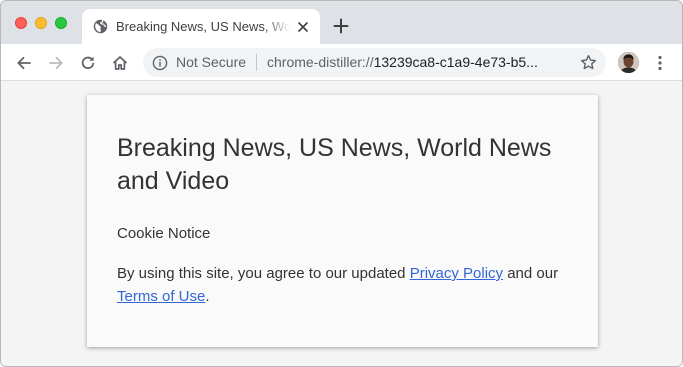 Image resolution: width=683 pixels, height=367 pixels. Describe the element at coordinates (56, 63) in the screenshot. I see `forward-arrow-icon` at that location.